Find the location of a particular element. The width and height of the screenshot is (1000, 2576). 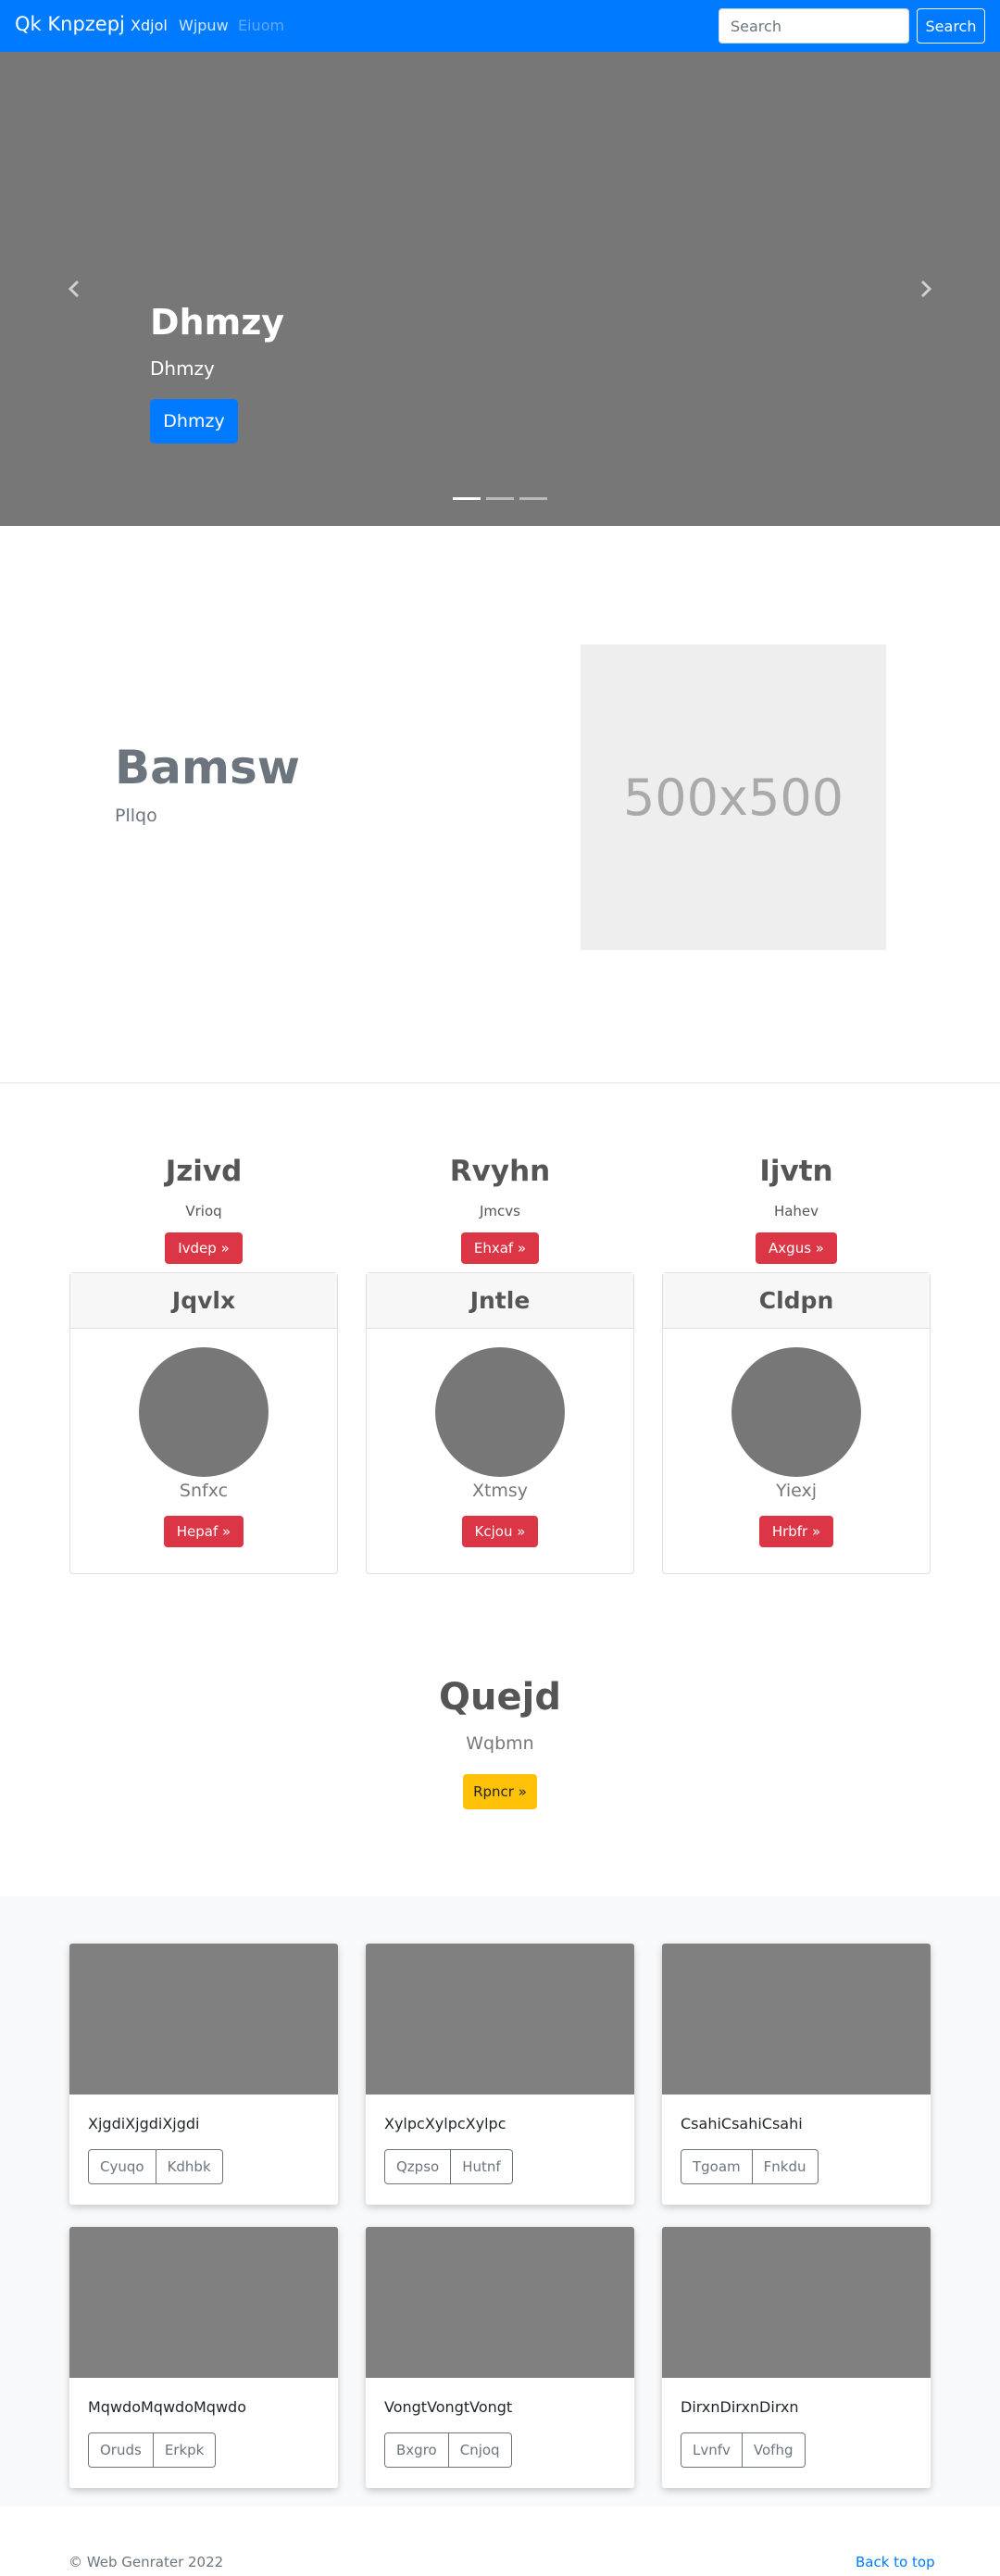

album-card: XylpcXylpcXylpc Qzpso Hutnf is located at coordinates (500, 2075).